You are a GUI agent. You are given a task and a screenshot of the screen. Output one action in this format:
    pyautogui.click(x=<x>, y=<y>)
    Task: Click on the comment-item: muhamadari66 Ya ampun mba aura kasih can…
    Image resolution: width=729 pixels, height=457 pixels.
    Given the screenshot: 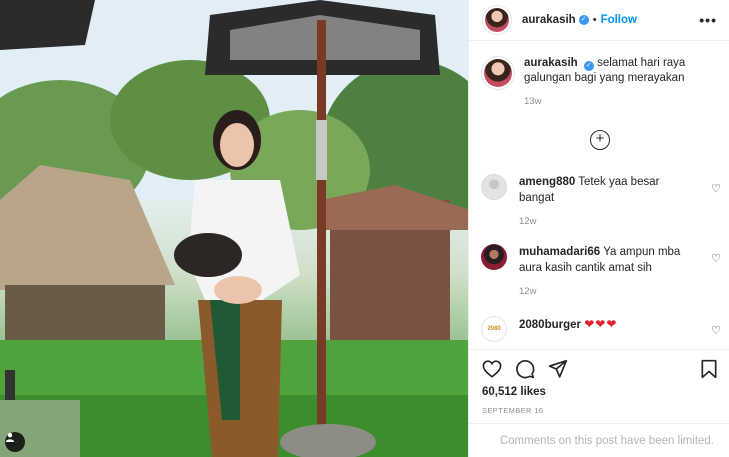 What is the action you would take?
    pyautogui.click(x=601, y=270)
    